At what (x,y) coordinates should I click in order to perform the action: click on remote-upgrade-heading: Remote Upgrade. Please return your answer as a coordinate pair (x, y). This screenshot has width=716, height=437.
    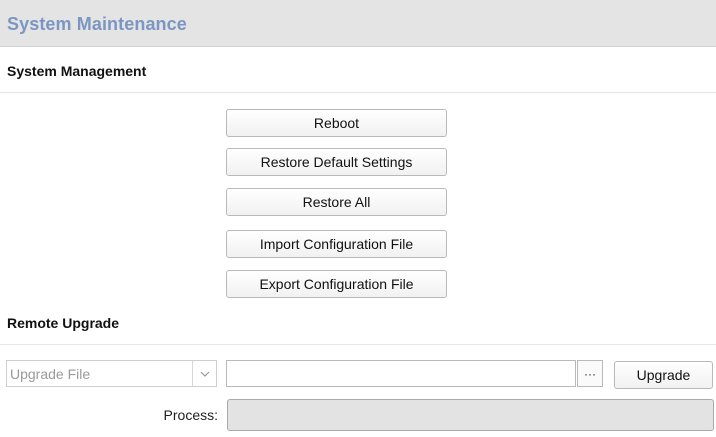
    Looking at the image, I should click on (63, 323).